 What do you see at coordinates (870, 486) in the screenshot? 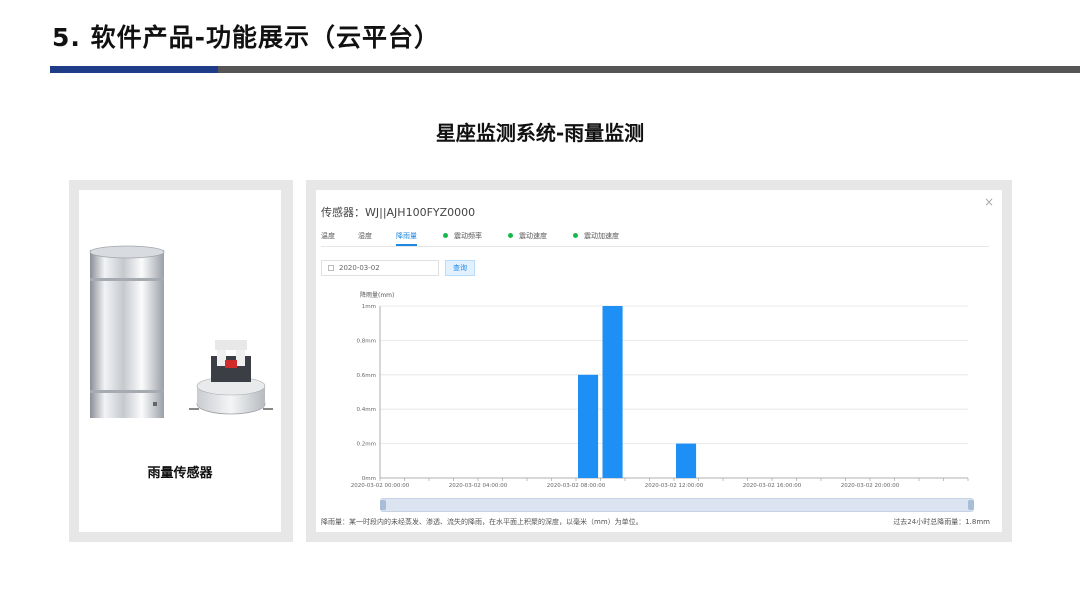
I see `x-tick-label: 2020-03-02 20:00:00` at bounding box center [870, 486].